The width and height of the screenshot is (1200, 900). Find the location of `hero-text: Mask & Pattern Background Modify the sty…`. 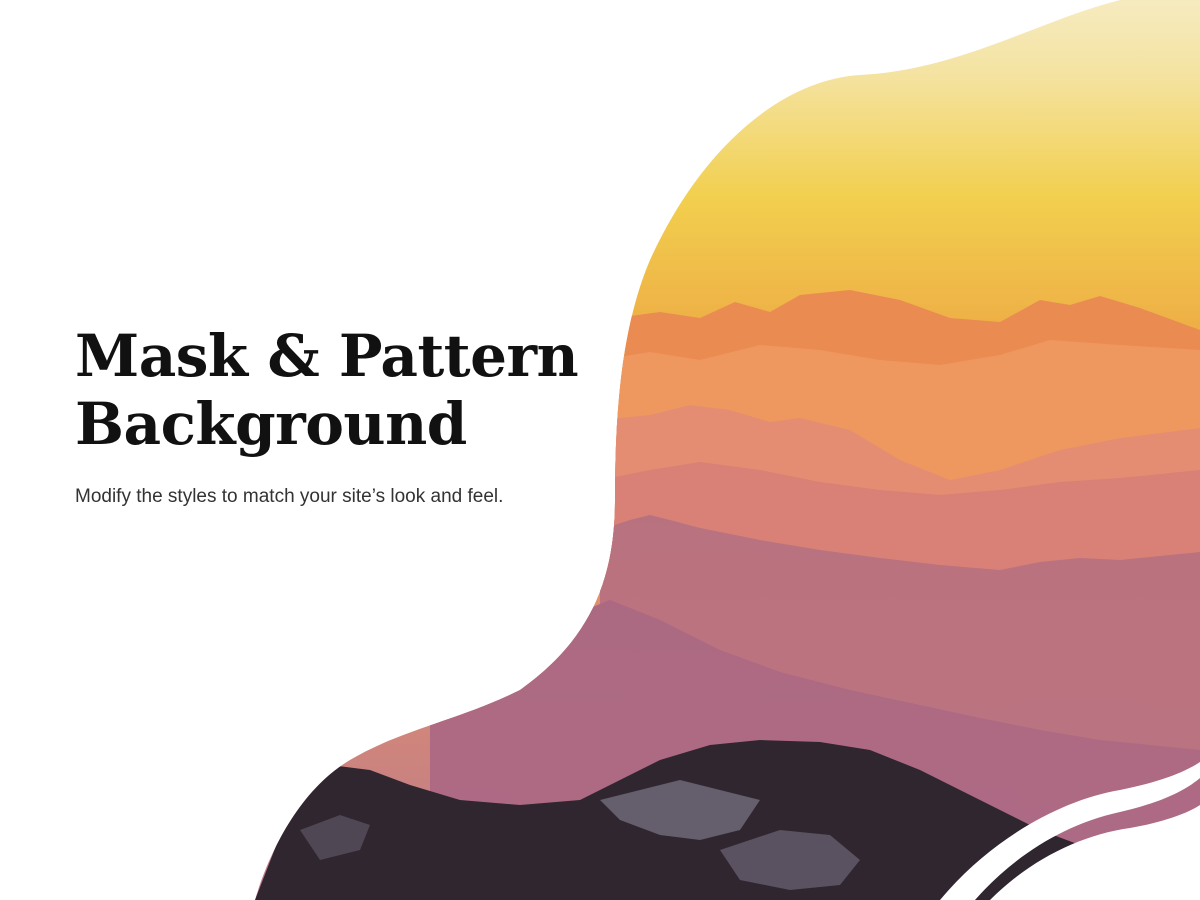

hero-text: Mask & Pattern Background Modify the sty… is located at coordinates (355, 416).